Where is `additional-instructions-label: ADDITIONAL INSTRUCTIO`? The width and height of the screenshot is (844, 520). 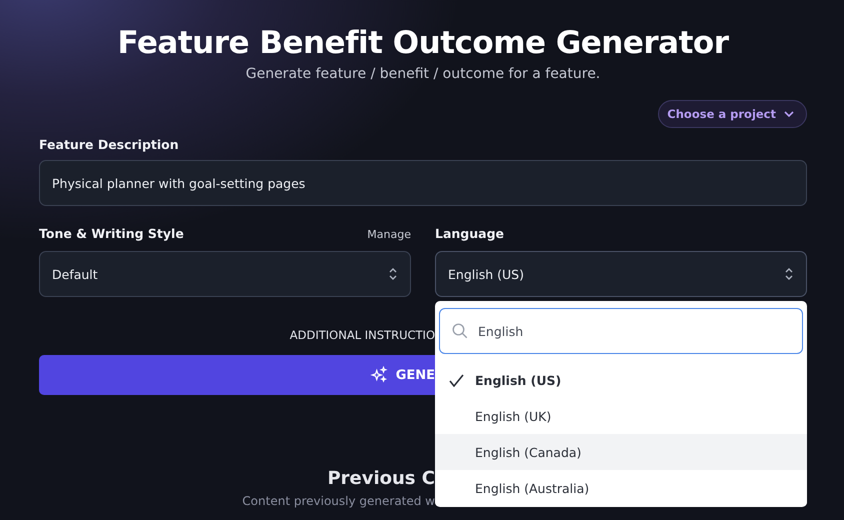 additional-instructions-label: ADDITIONAL INSTRUCTIO is located at coordinates (362, 335).